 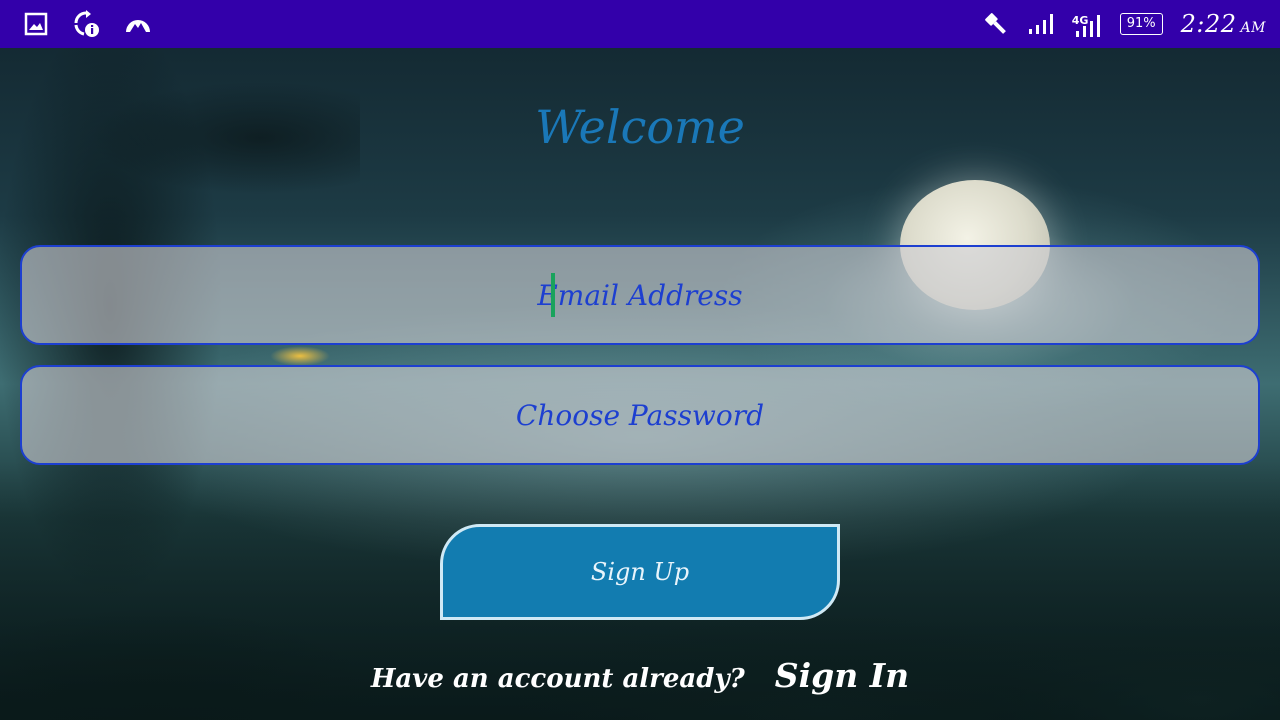 I want to click on clock-ampm: AM, so click(x=1253, y=28).